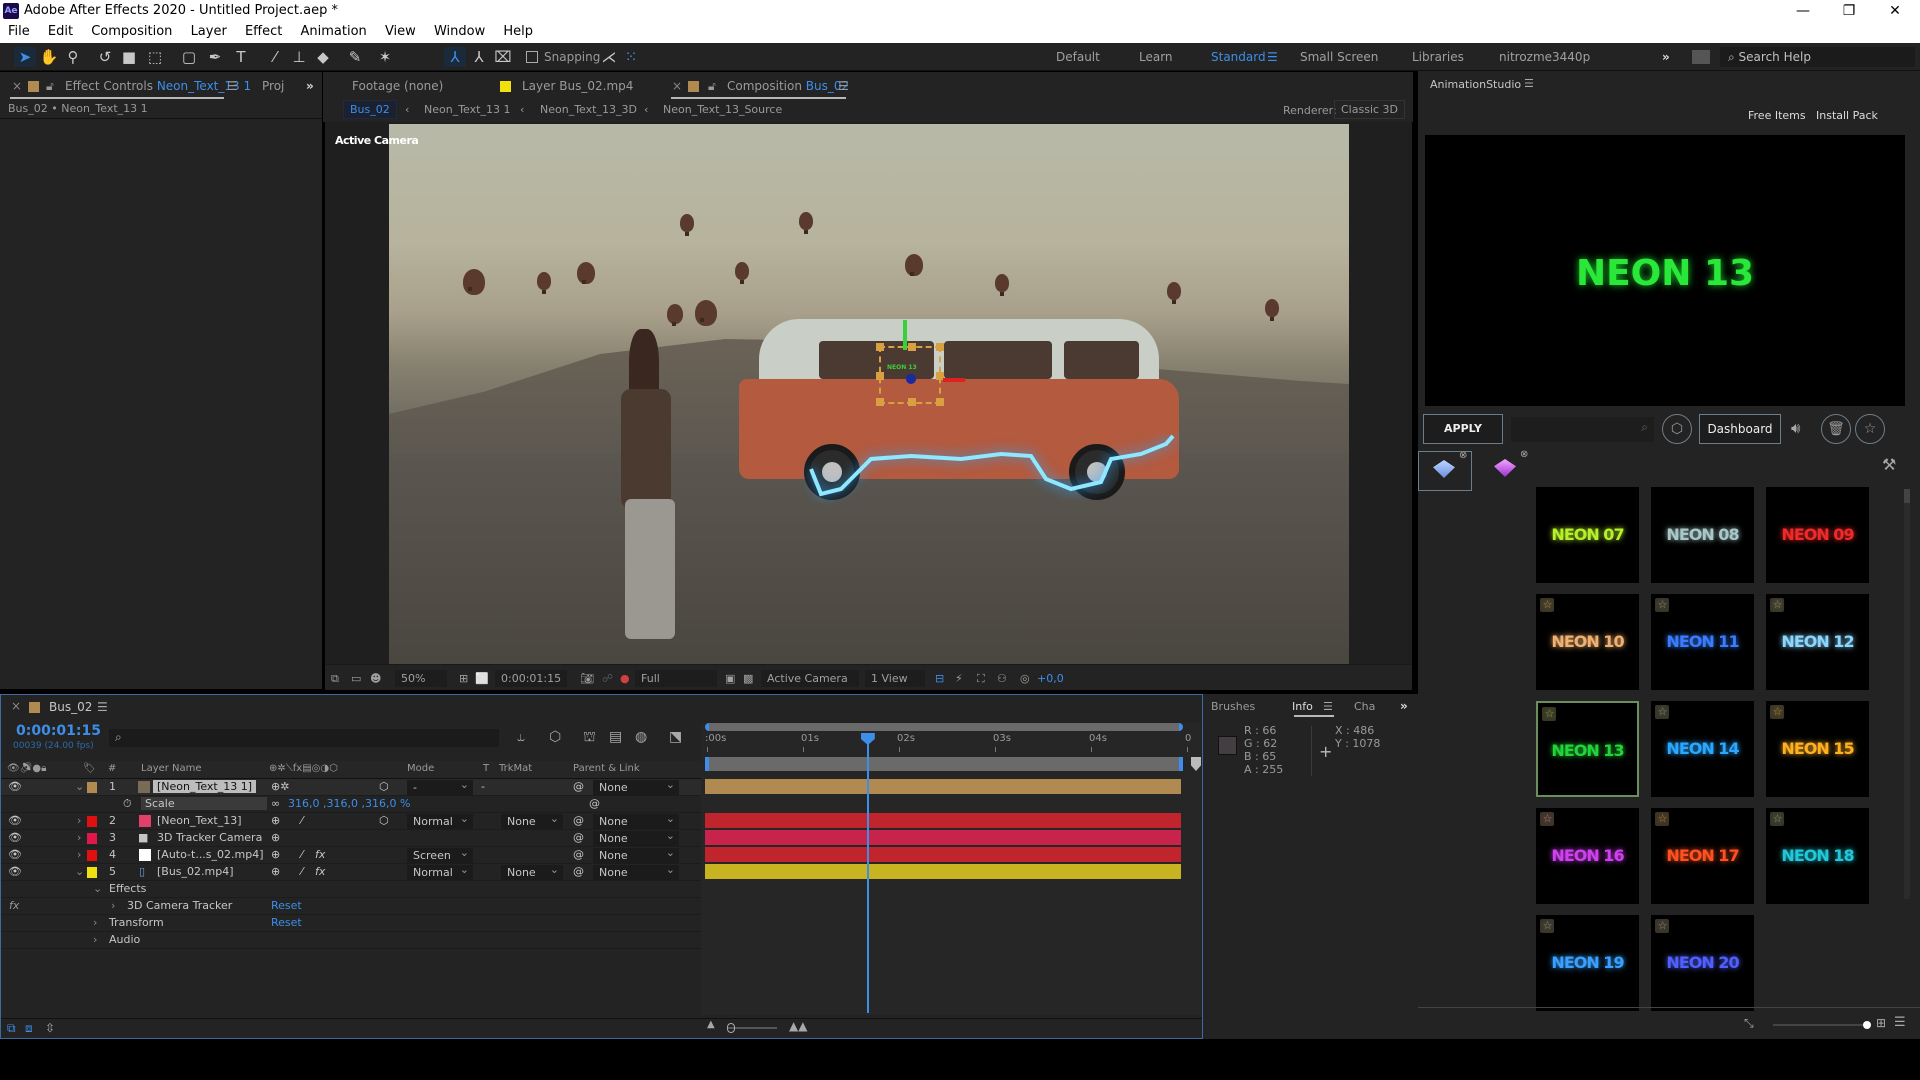 This screenshot has height=1080, width=1920. Describe the element at coordinates (241, 57) in the screenshot. I see `type-tool-icon: T` at that location.